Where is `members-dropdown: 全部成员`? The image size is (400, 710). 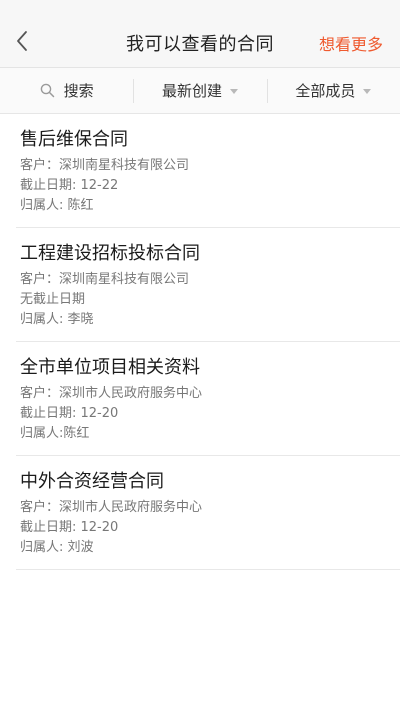
members-dropdown: 全部成员 is located at coordinates (333, 90).